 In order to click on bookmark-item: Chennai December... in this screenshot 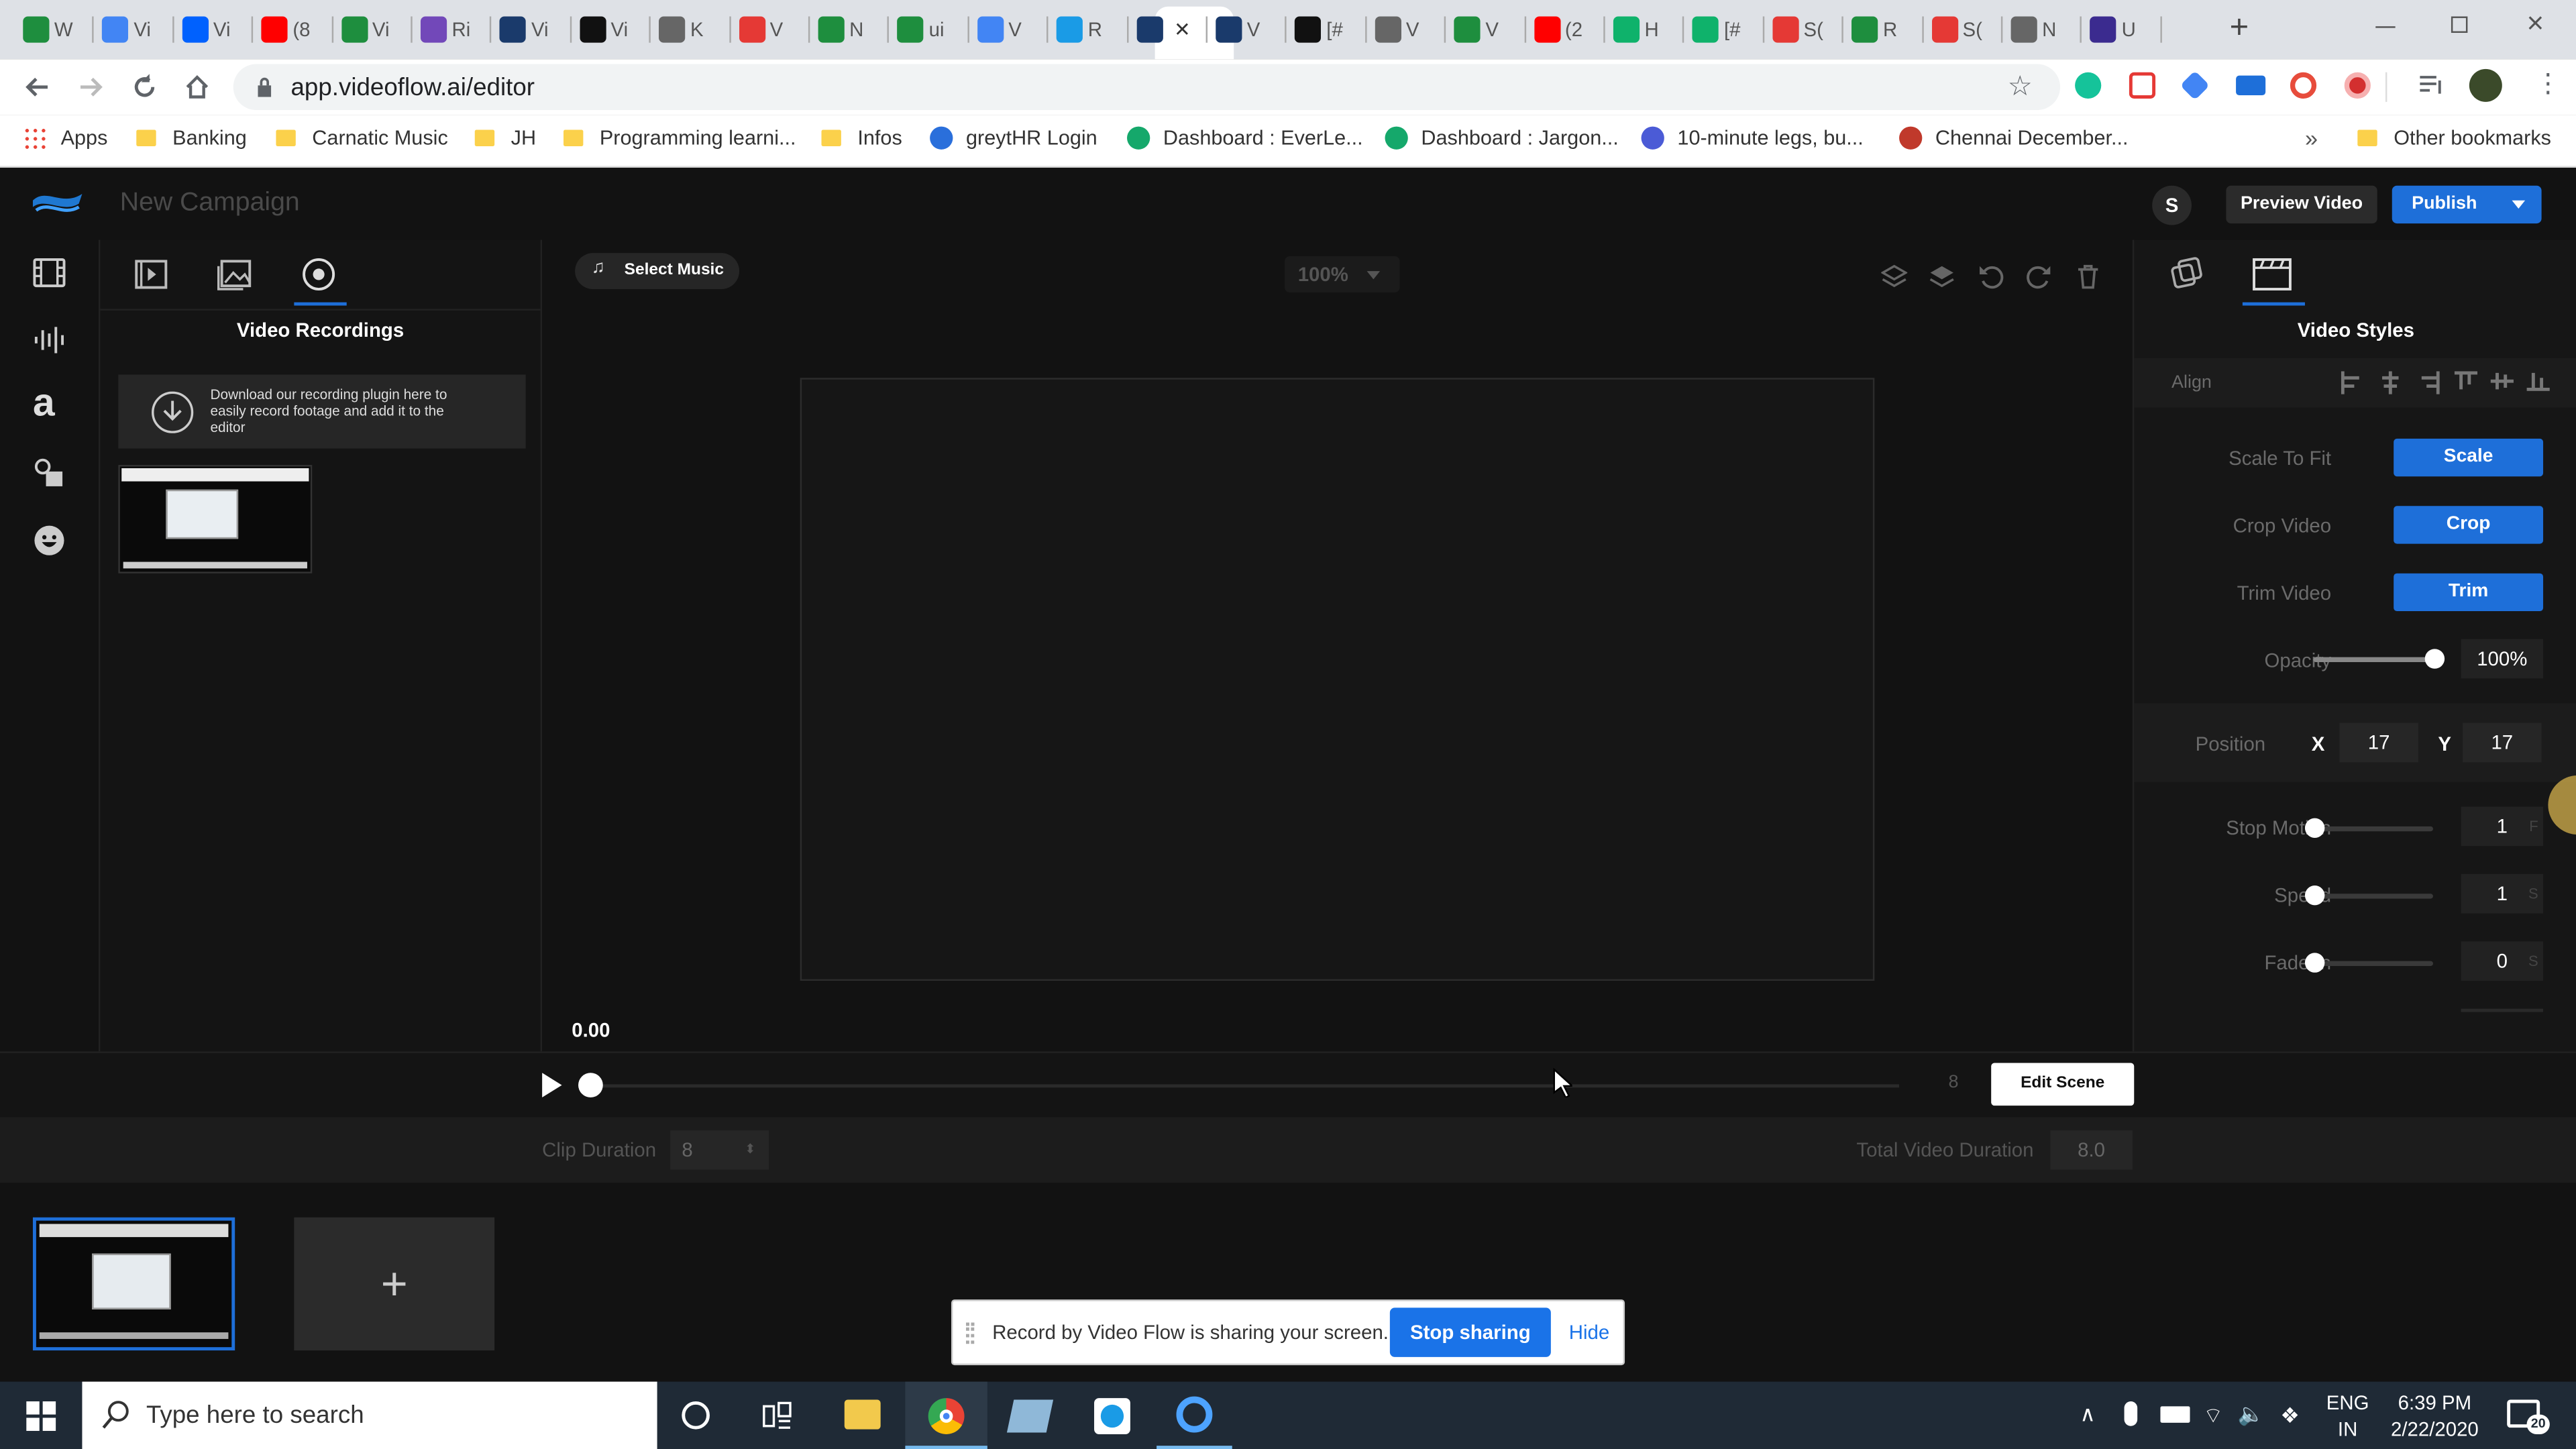, I will do `click(2014, 138)`.